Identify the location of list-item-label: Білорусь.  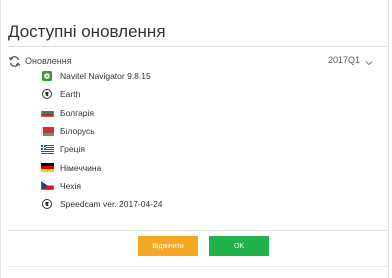
(77, 131).